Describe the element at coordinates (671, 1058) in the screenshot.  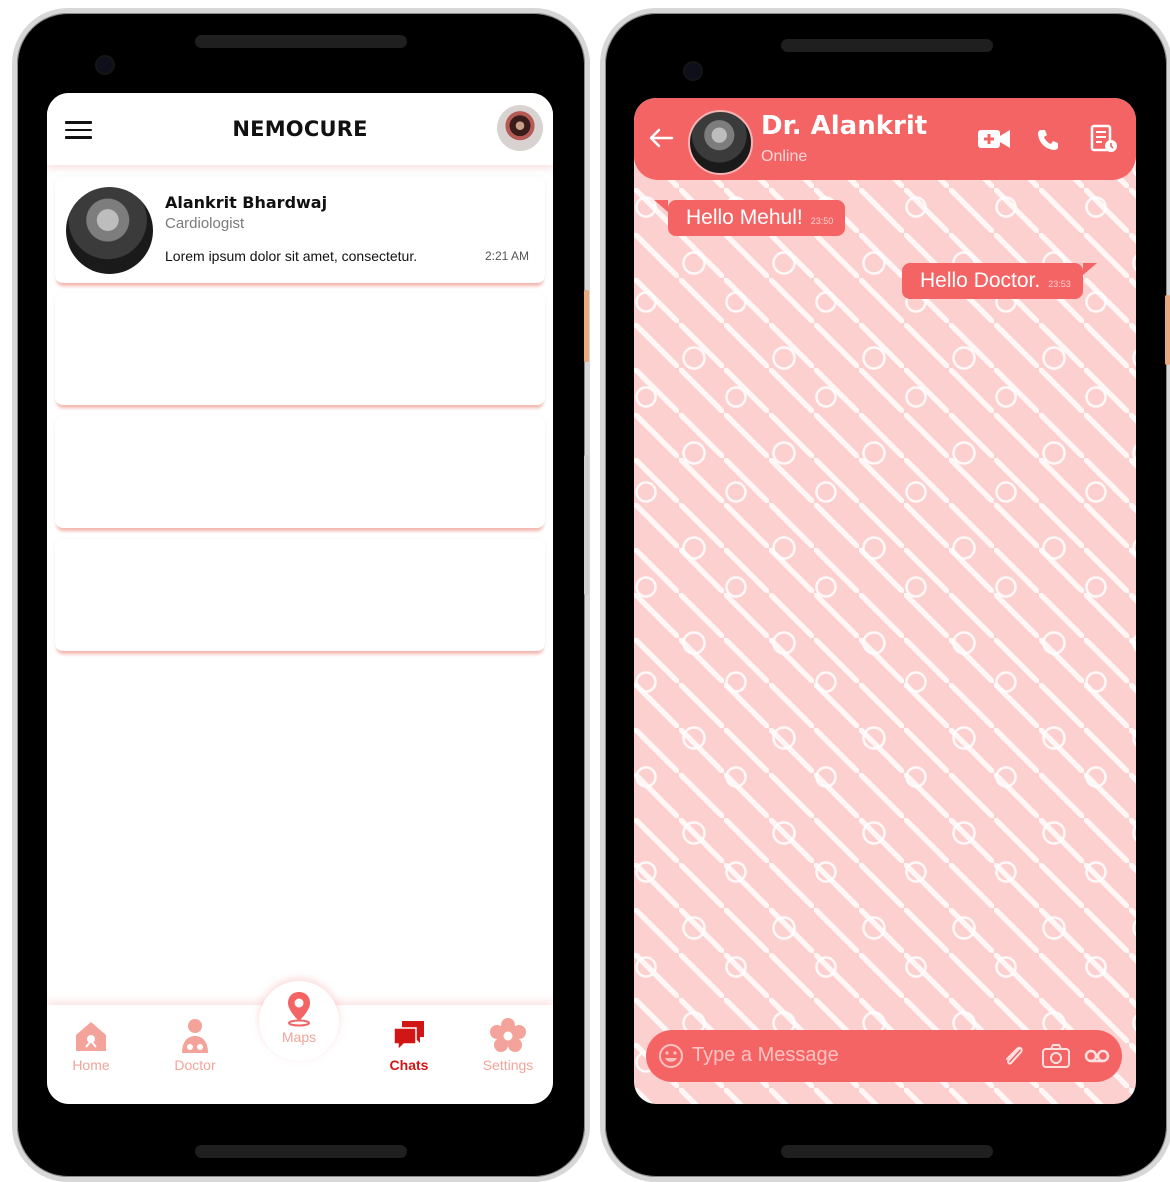
I see `emoji-icon` at that location.